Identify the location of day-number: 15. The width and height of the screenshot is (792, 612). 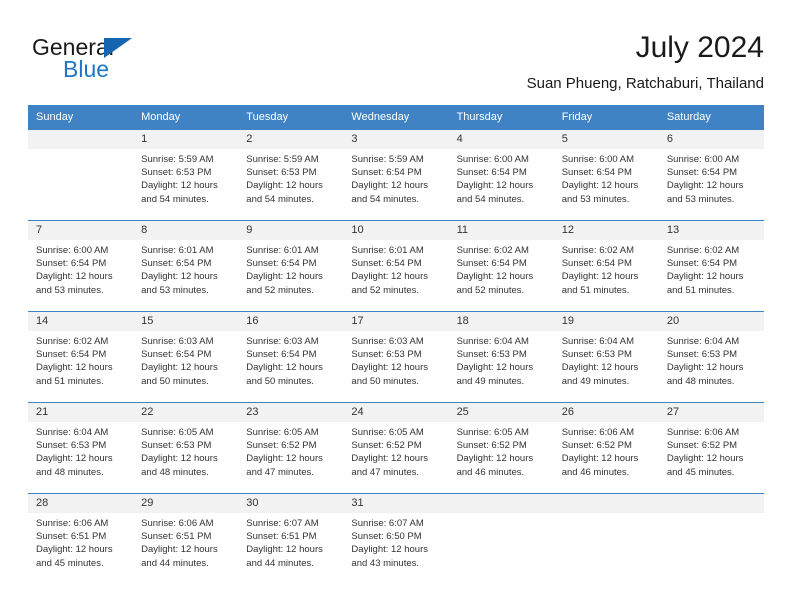
(186, 321).